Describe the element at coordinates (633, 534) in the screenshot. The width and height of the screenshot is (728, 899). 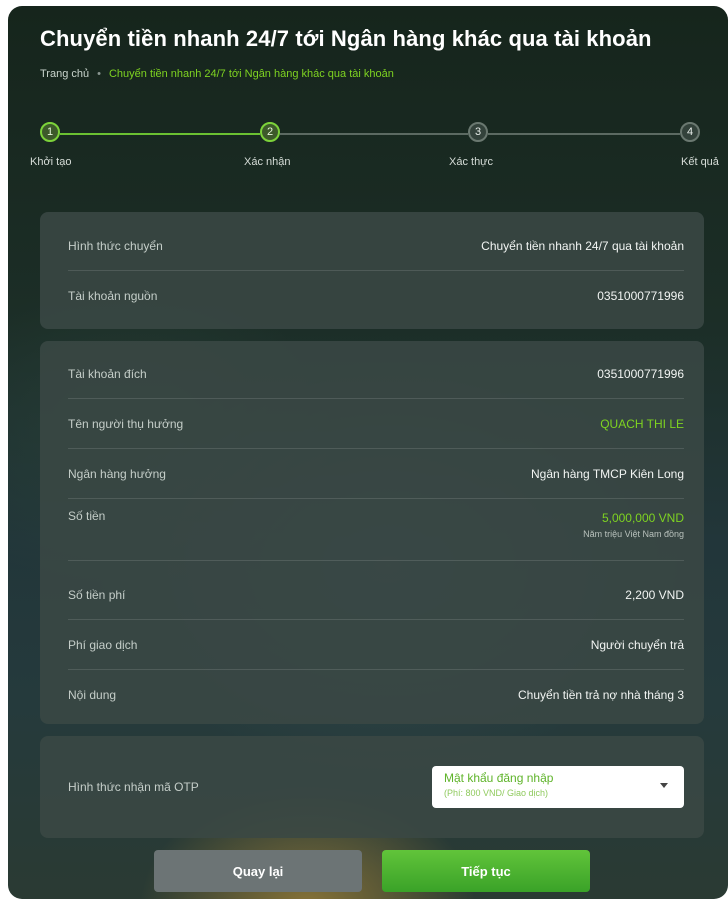
I see `amount-in-words: Năm triệu Việt Nam đồng` at that location.